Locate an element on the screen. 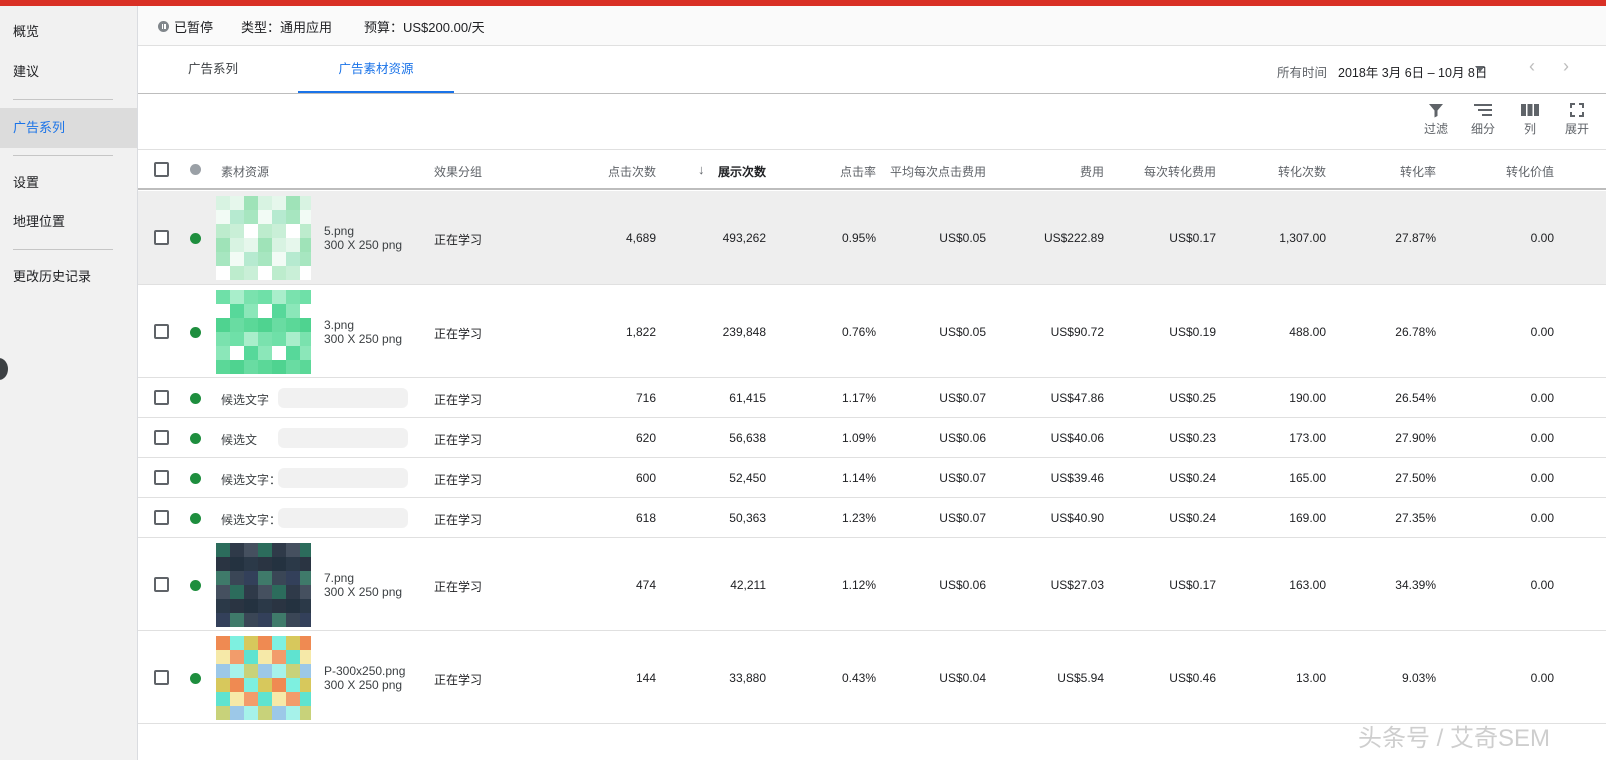 This screenshot has width=1606, height=760. col-conv-value: 转化价值 is located at coordinates (1505, 171).